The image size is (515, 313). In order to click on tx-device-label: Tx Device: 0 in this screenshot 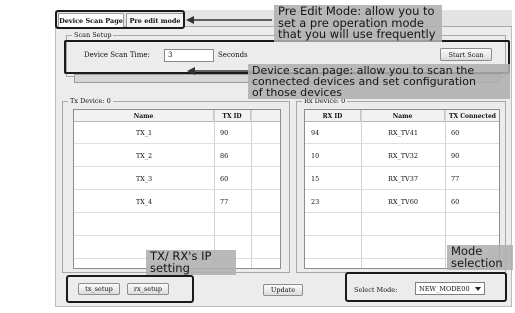, I will do `click(90, 101)`.